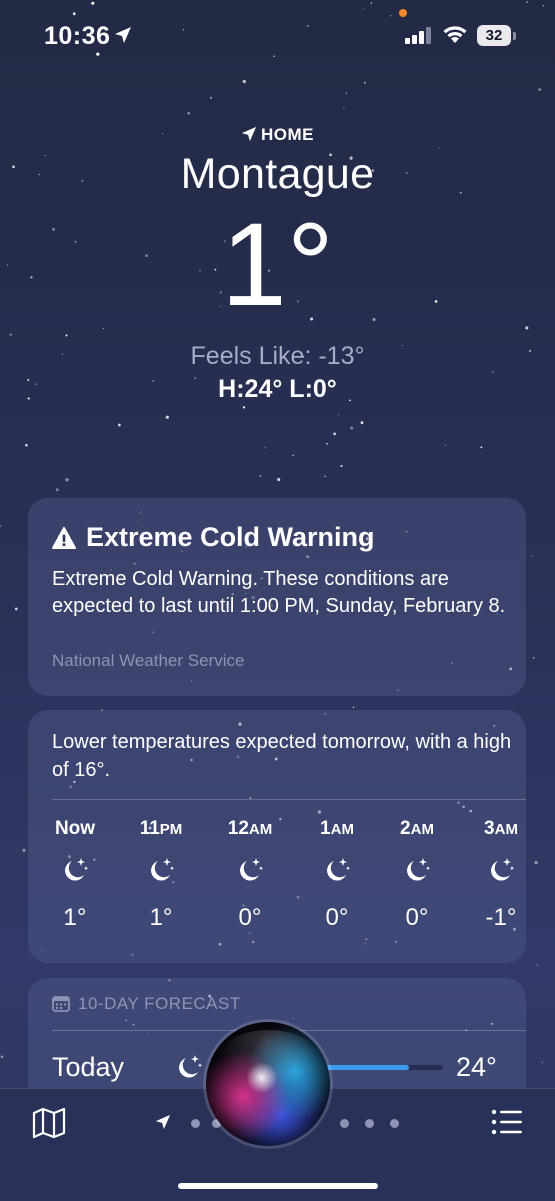  What do you see at coordinates (476, 1067) in the screenshot?
I see `forecast-high: 24°` at bounding box center [476, 1067].